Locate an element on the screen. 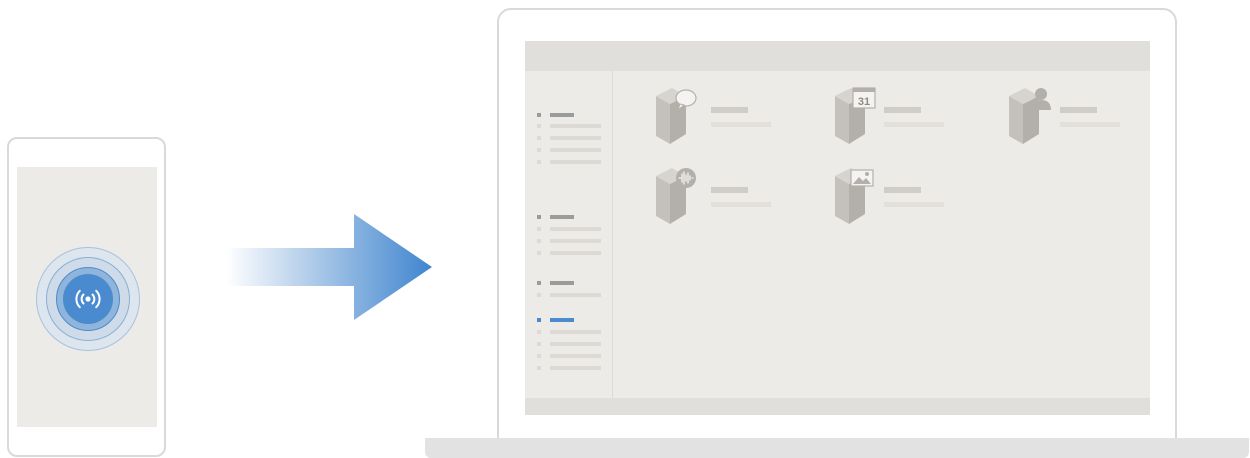 The image size is (1250, 458). phone-screen is located at coordinates (87, 297).